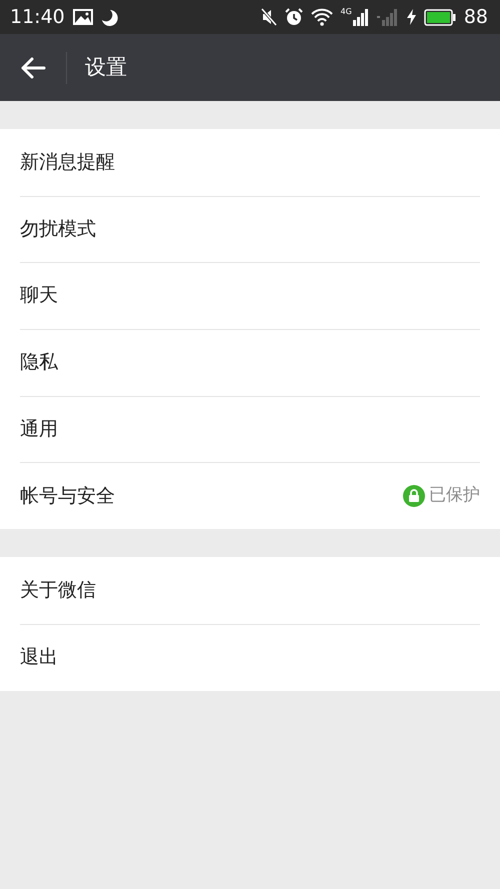 The width and height of the screenshot is (500, 889). Describe the element at coordinates (82, 17) in the screenshot. I see `image-icon` at that location.